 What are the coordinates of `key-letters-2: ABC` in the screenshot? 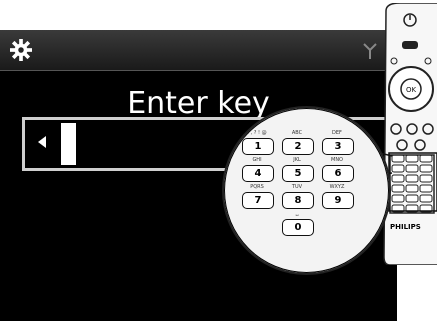 It's located at (297, 133).